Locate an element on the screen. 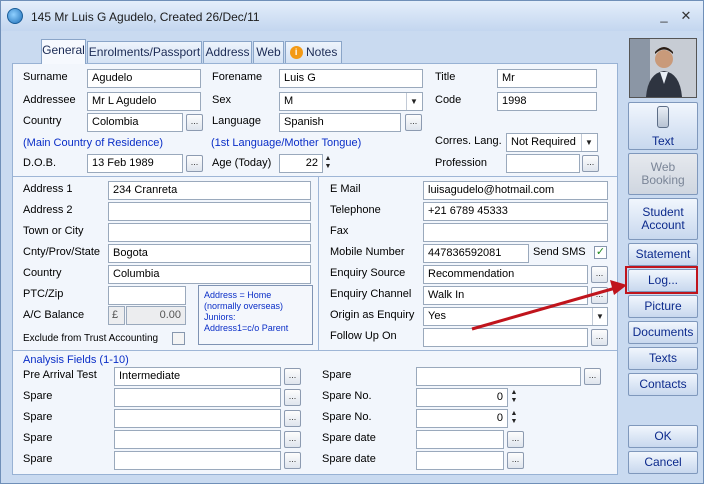  telephone-field: +21 6789 45333 is located at coordinates (515, 211).